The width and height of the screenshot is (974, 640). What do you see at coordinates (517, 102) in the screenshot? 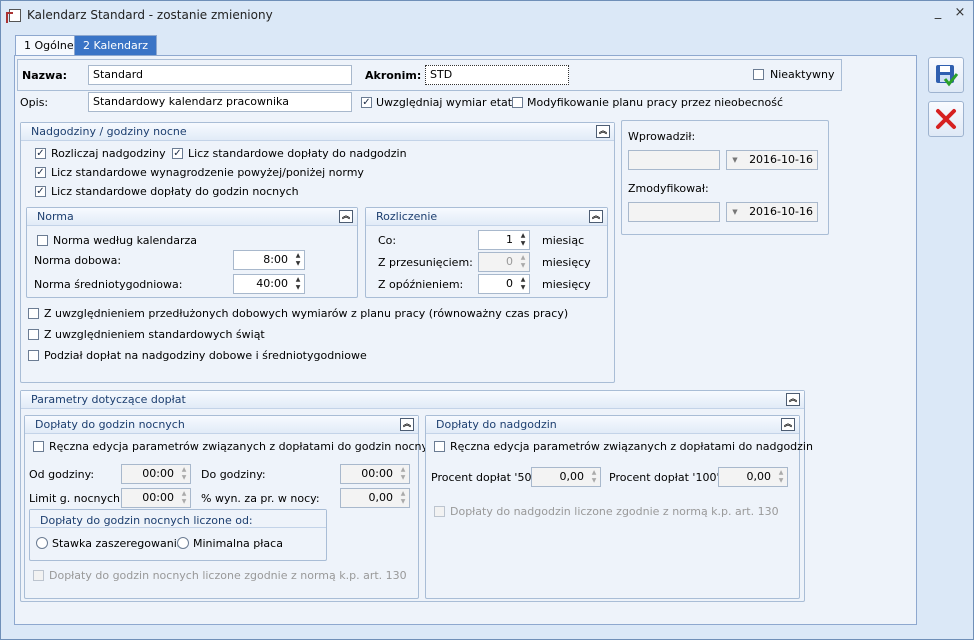
I see `modyfikowanie-checkbox` at bounding box center [517, 102].